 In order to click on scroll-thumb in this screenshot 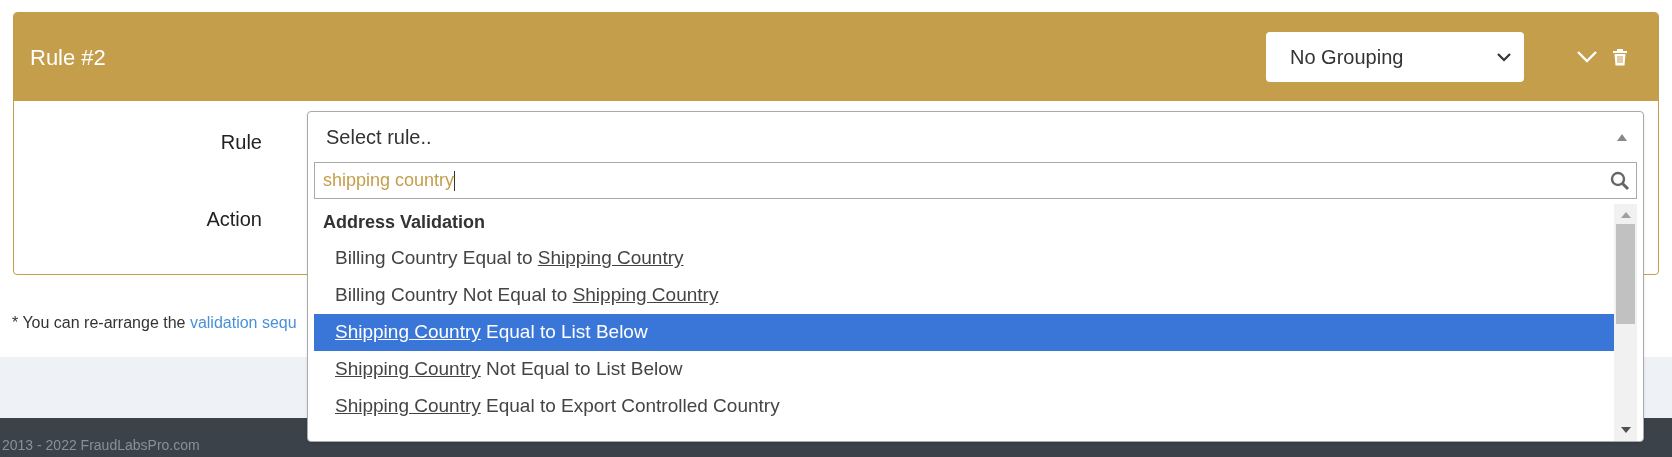, I will do `click(1625, 274)`.